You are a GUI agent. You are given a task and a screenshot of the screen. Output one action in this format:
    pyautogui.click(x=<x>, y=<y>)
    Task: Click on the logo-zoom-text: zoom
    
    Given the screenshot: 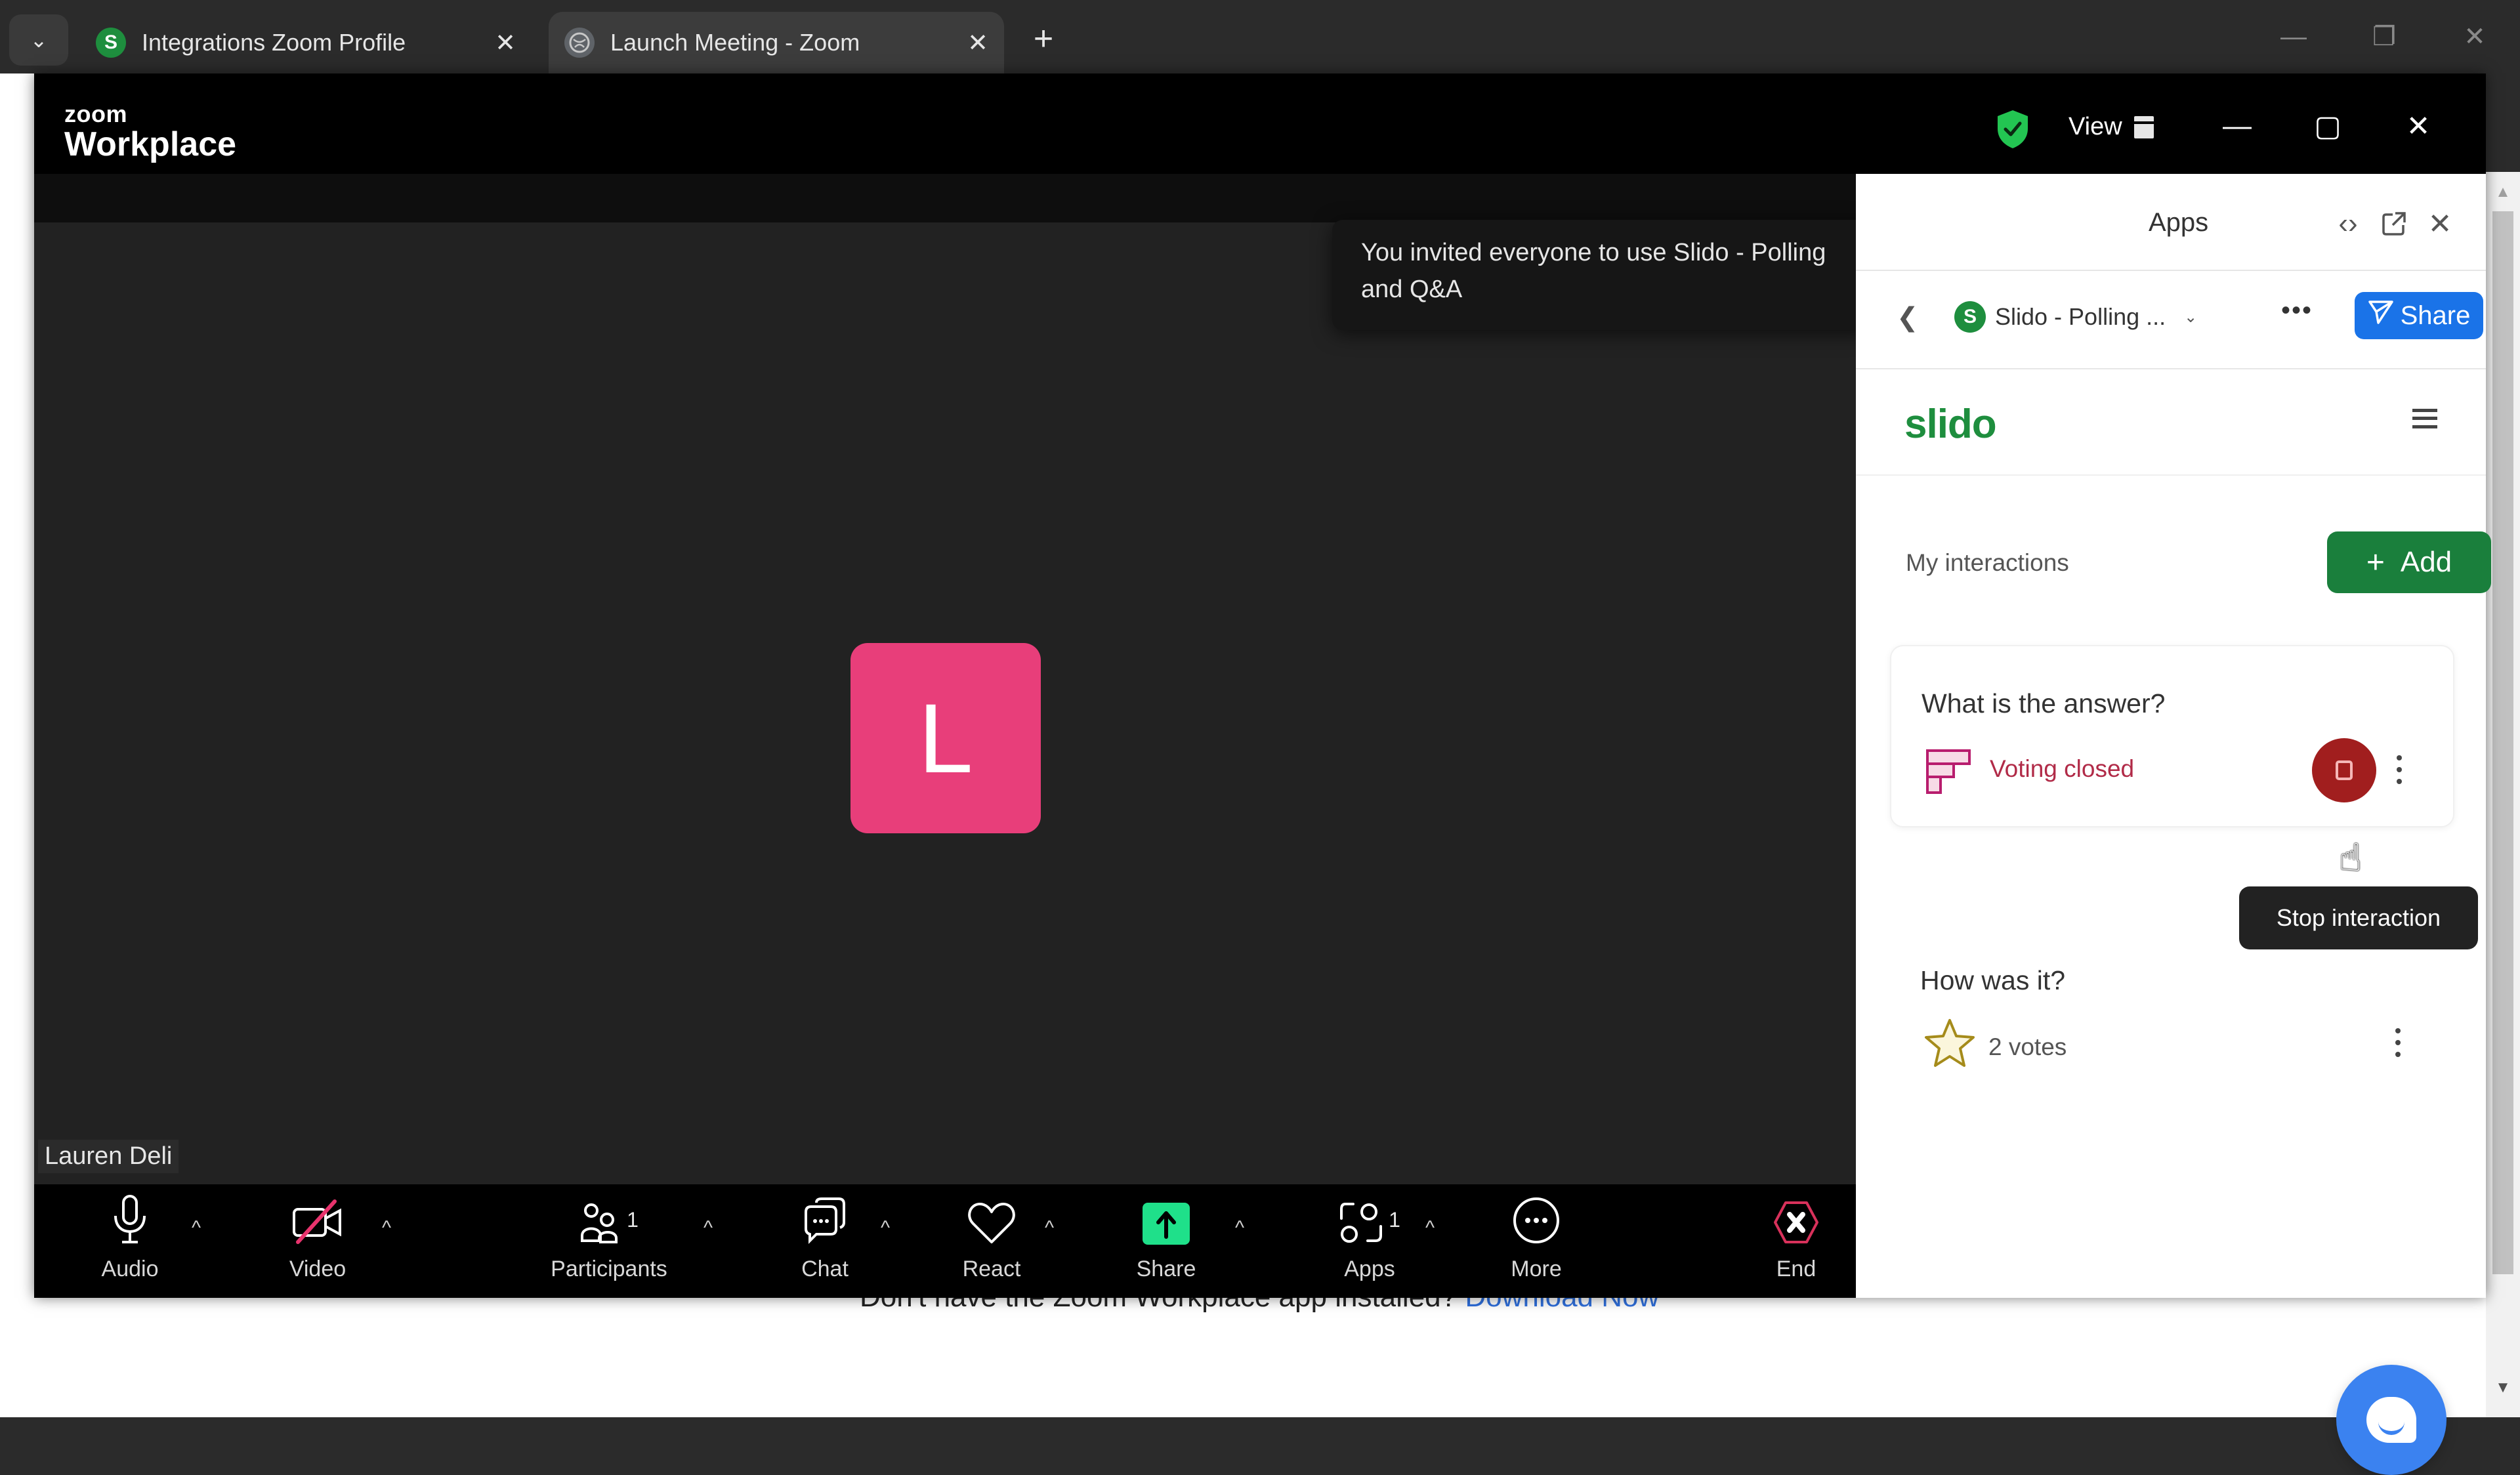 What is the action you would take?
    pyautogui.click(x=95, y=113)
    